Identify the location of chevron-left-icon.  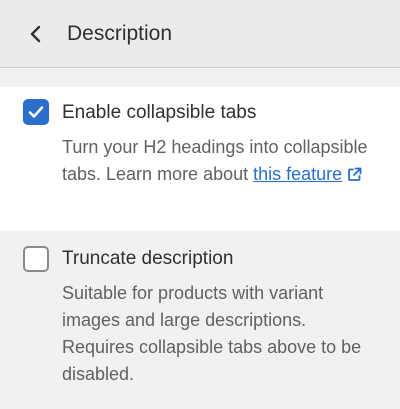
(35, 34).